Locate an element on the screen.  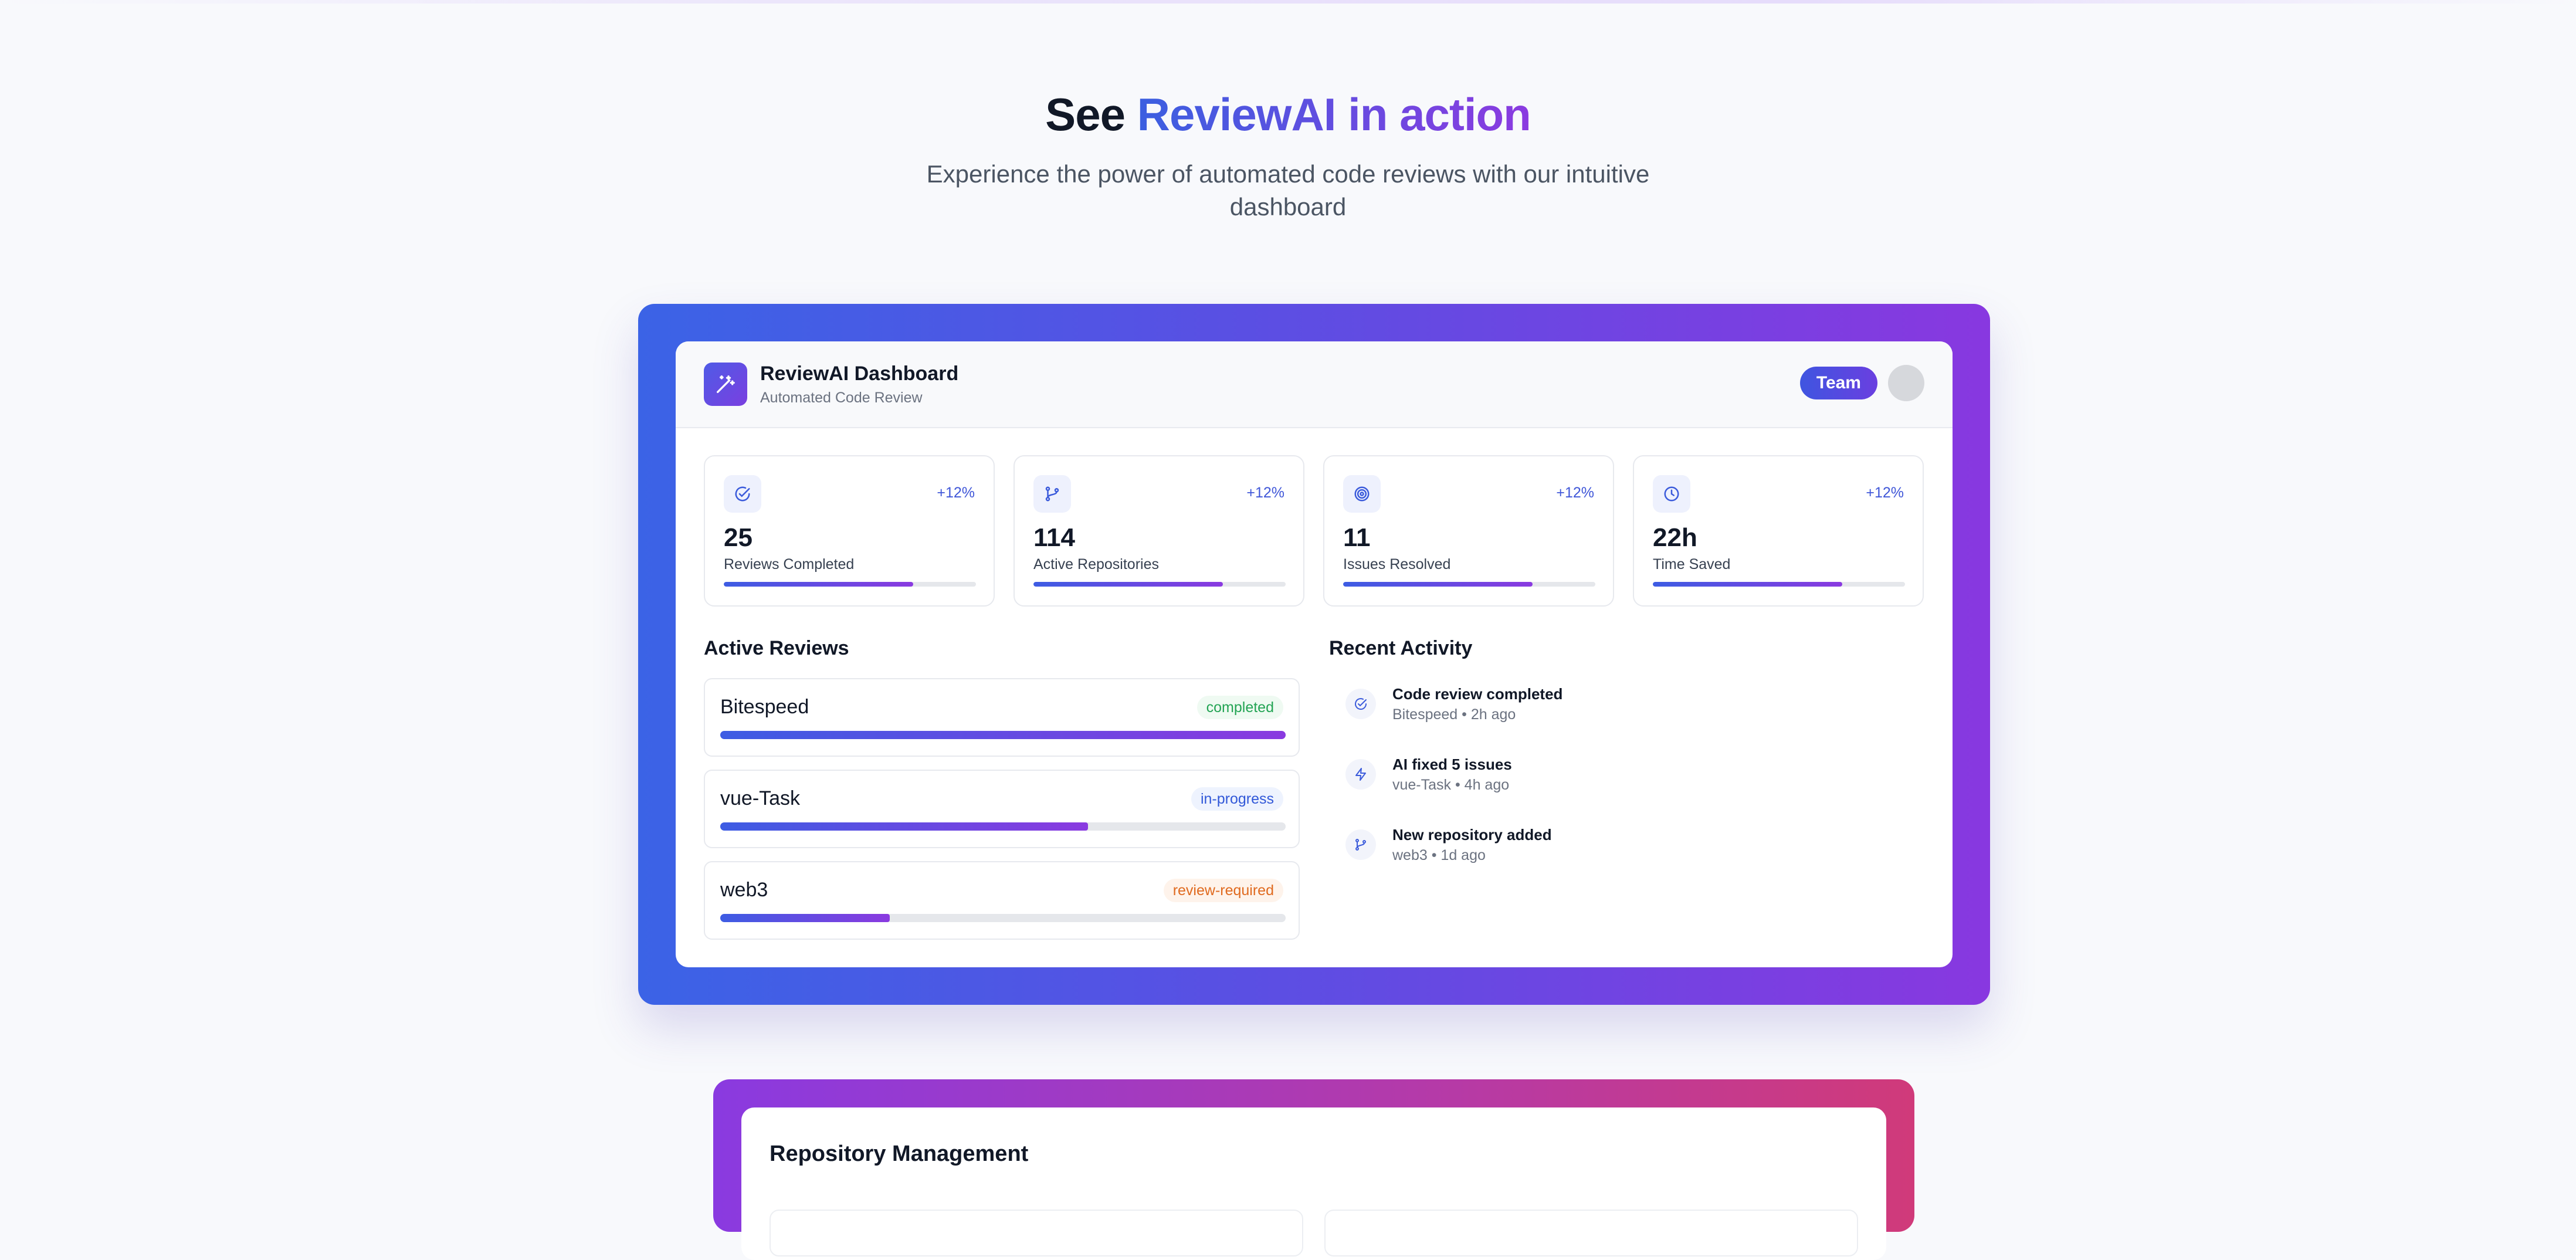
activity-meta: Bitespeed • 2h ago is located at coordinates (1454, 714).